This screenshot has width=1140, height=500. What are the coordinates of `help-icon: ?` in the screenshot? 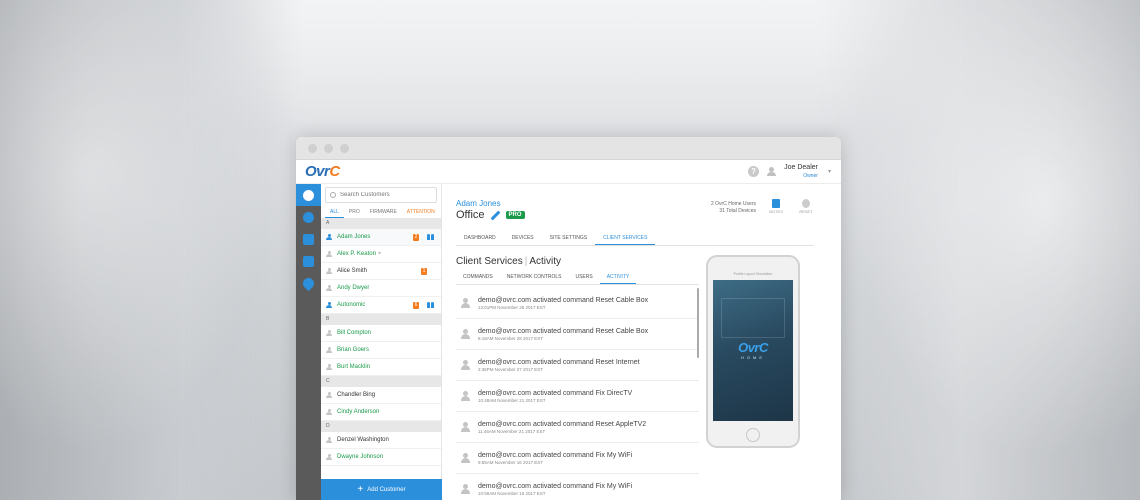 It's located at (754, 171).